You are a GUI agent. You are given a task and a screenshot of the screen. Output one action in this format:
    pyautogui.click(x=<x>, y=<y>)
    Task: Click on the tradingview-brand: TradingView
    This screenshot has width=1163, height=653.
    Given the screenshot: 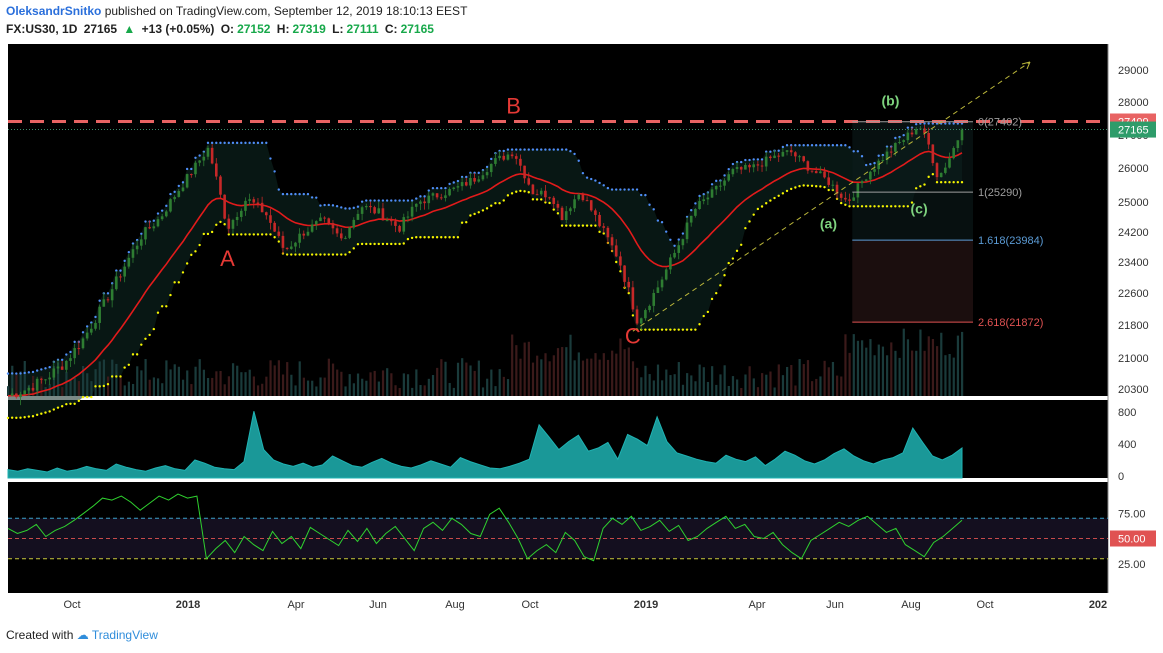 What is the action you would take?
    pyautogui.click(x=125, y=635)
    